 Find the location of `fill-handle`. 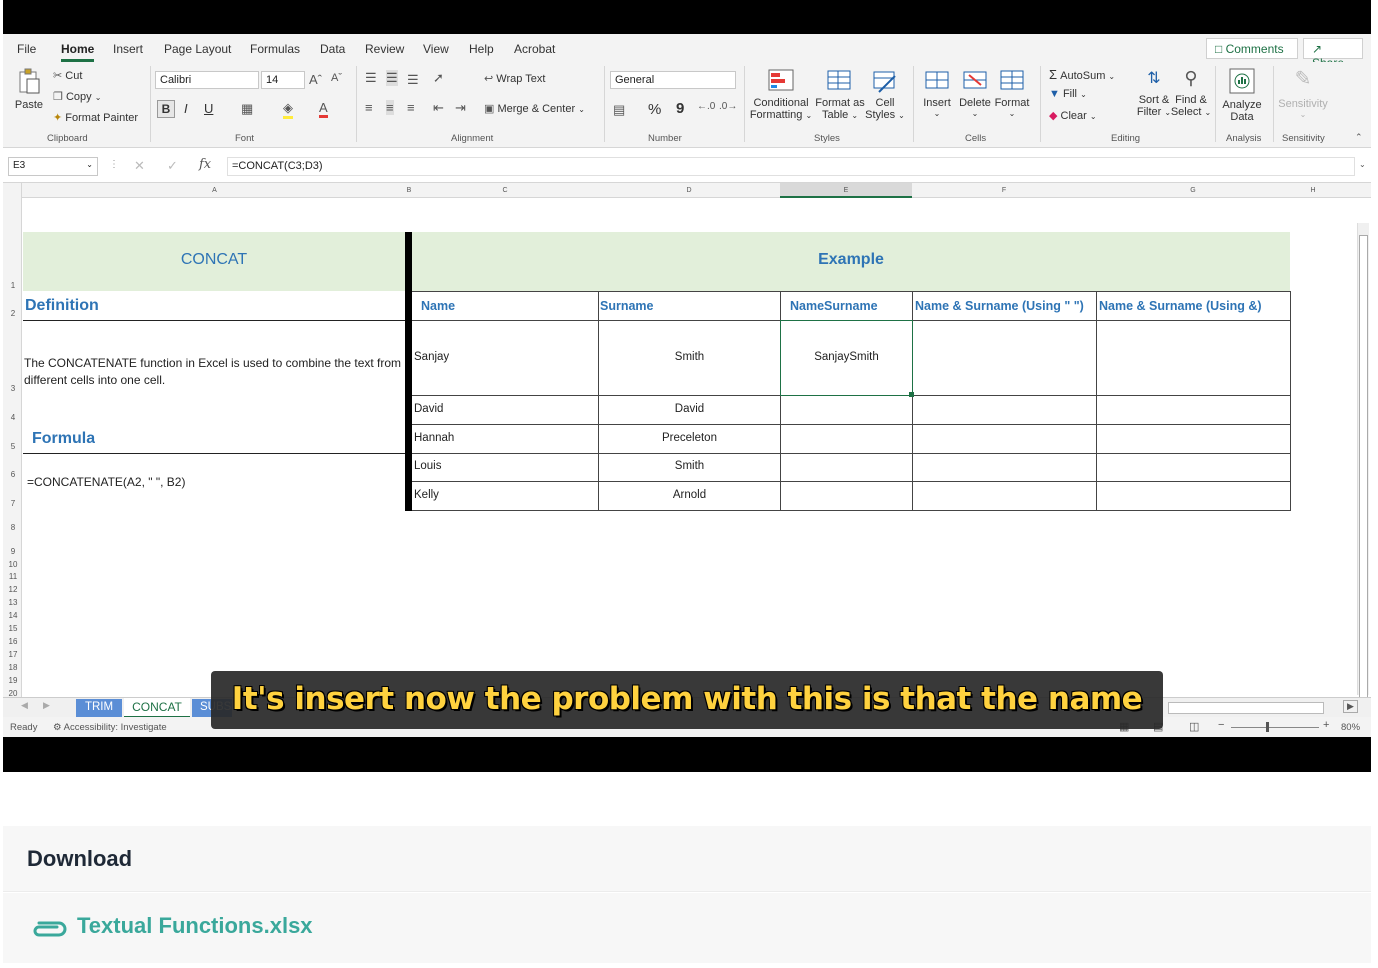

fill-handle is located at coordinates (911, 394).